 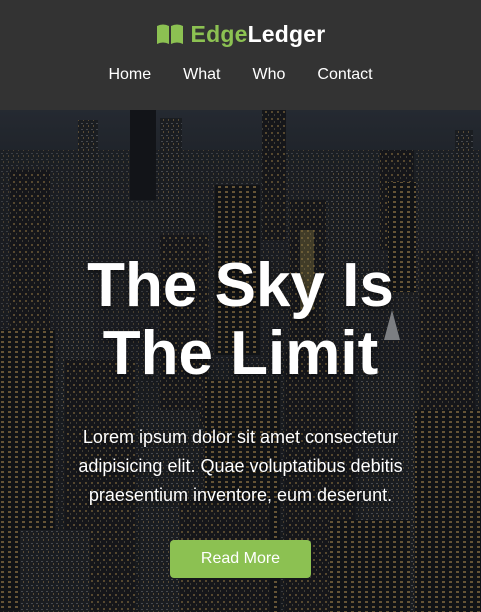 What do you see at coordinates (240, 437) in the screenshot?
I see `hero-text-line-1: Lorem ipsum dolor sit amet consectetur` at bounding box center [240, 437].